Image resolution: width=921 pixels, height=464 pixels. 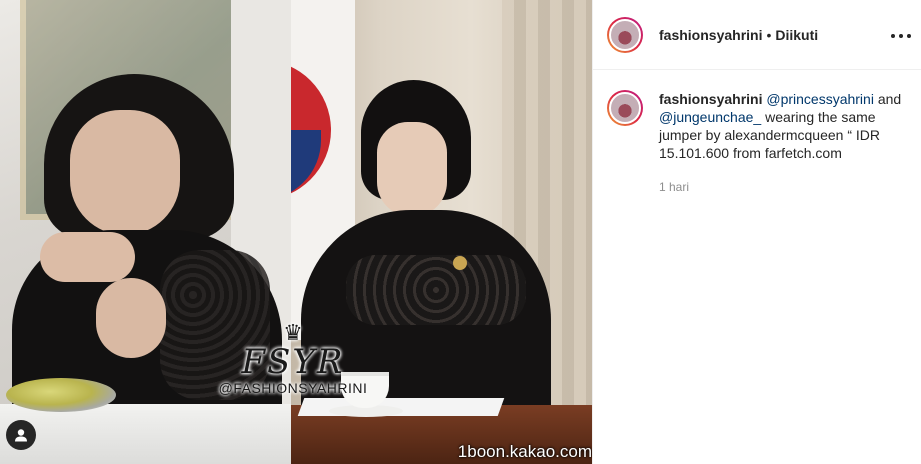 I want to click on post-header: fashionsyahrini • Diikuti, so click(x=757, y=35).